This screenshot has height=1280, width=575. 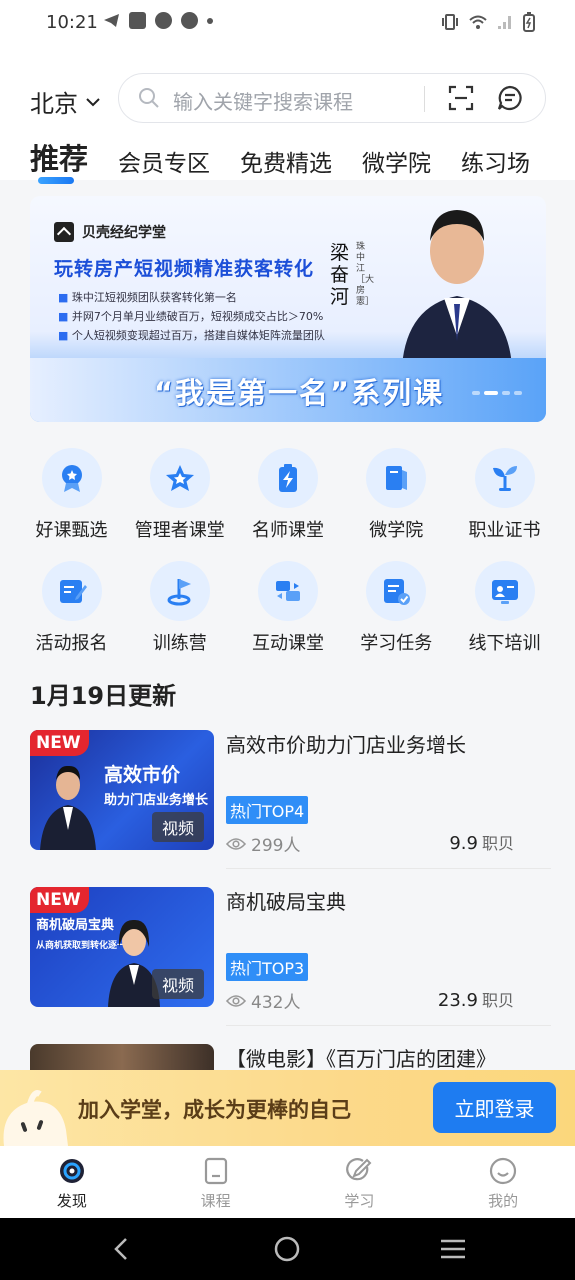 I want to click on system-nav-bar, so click(x=287, y=1249).